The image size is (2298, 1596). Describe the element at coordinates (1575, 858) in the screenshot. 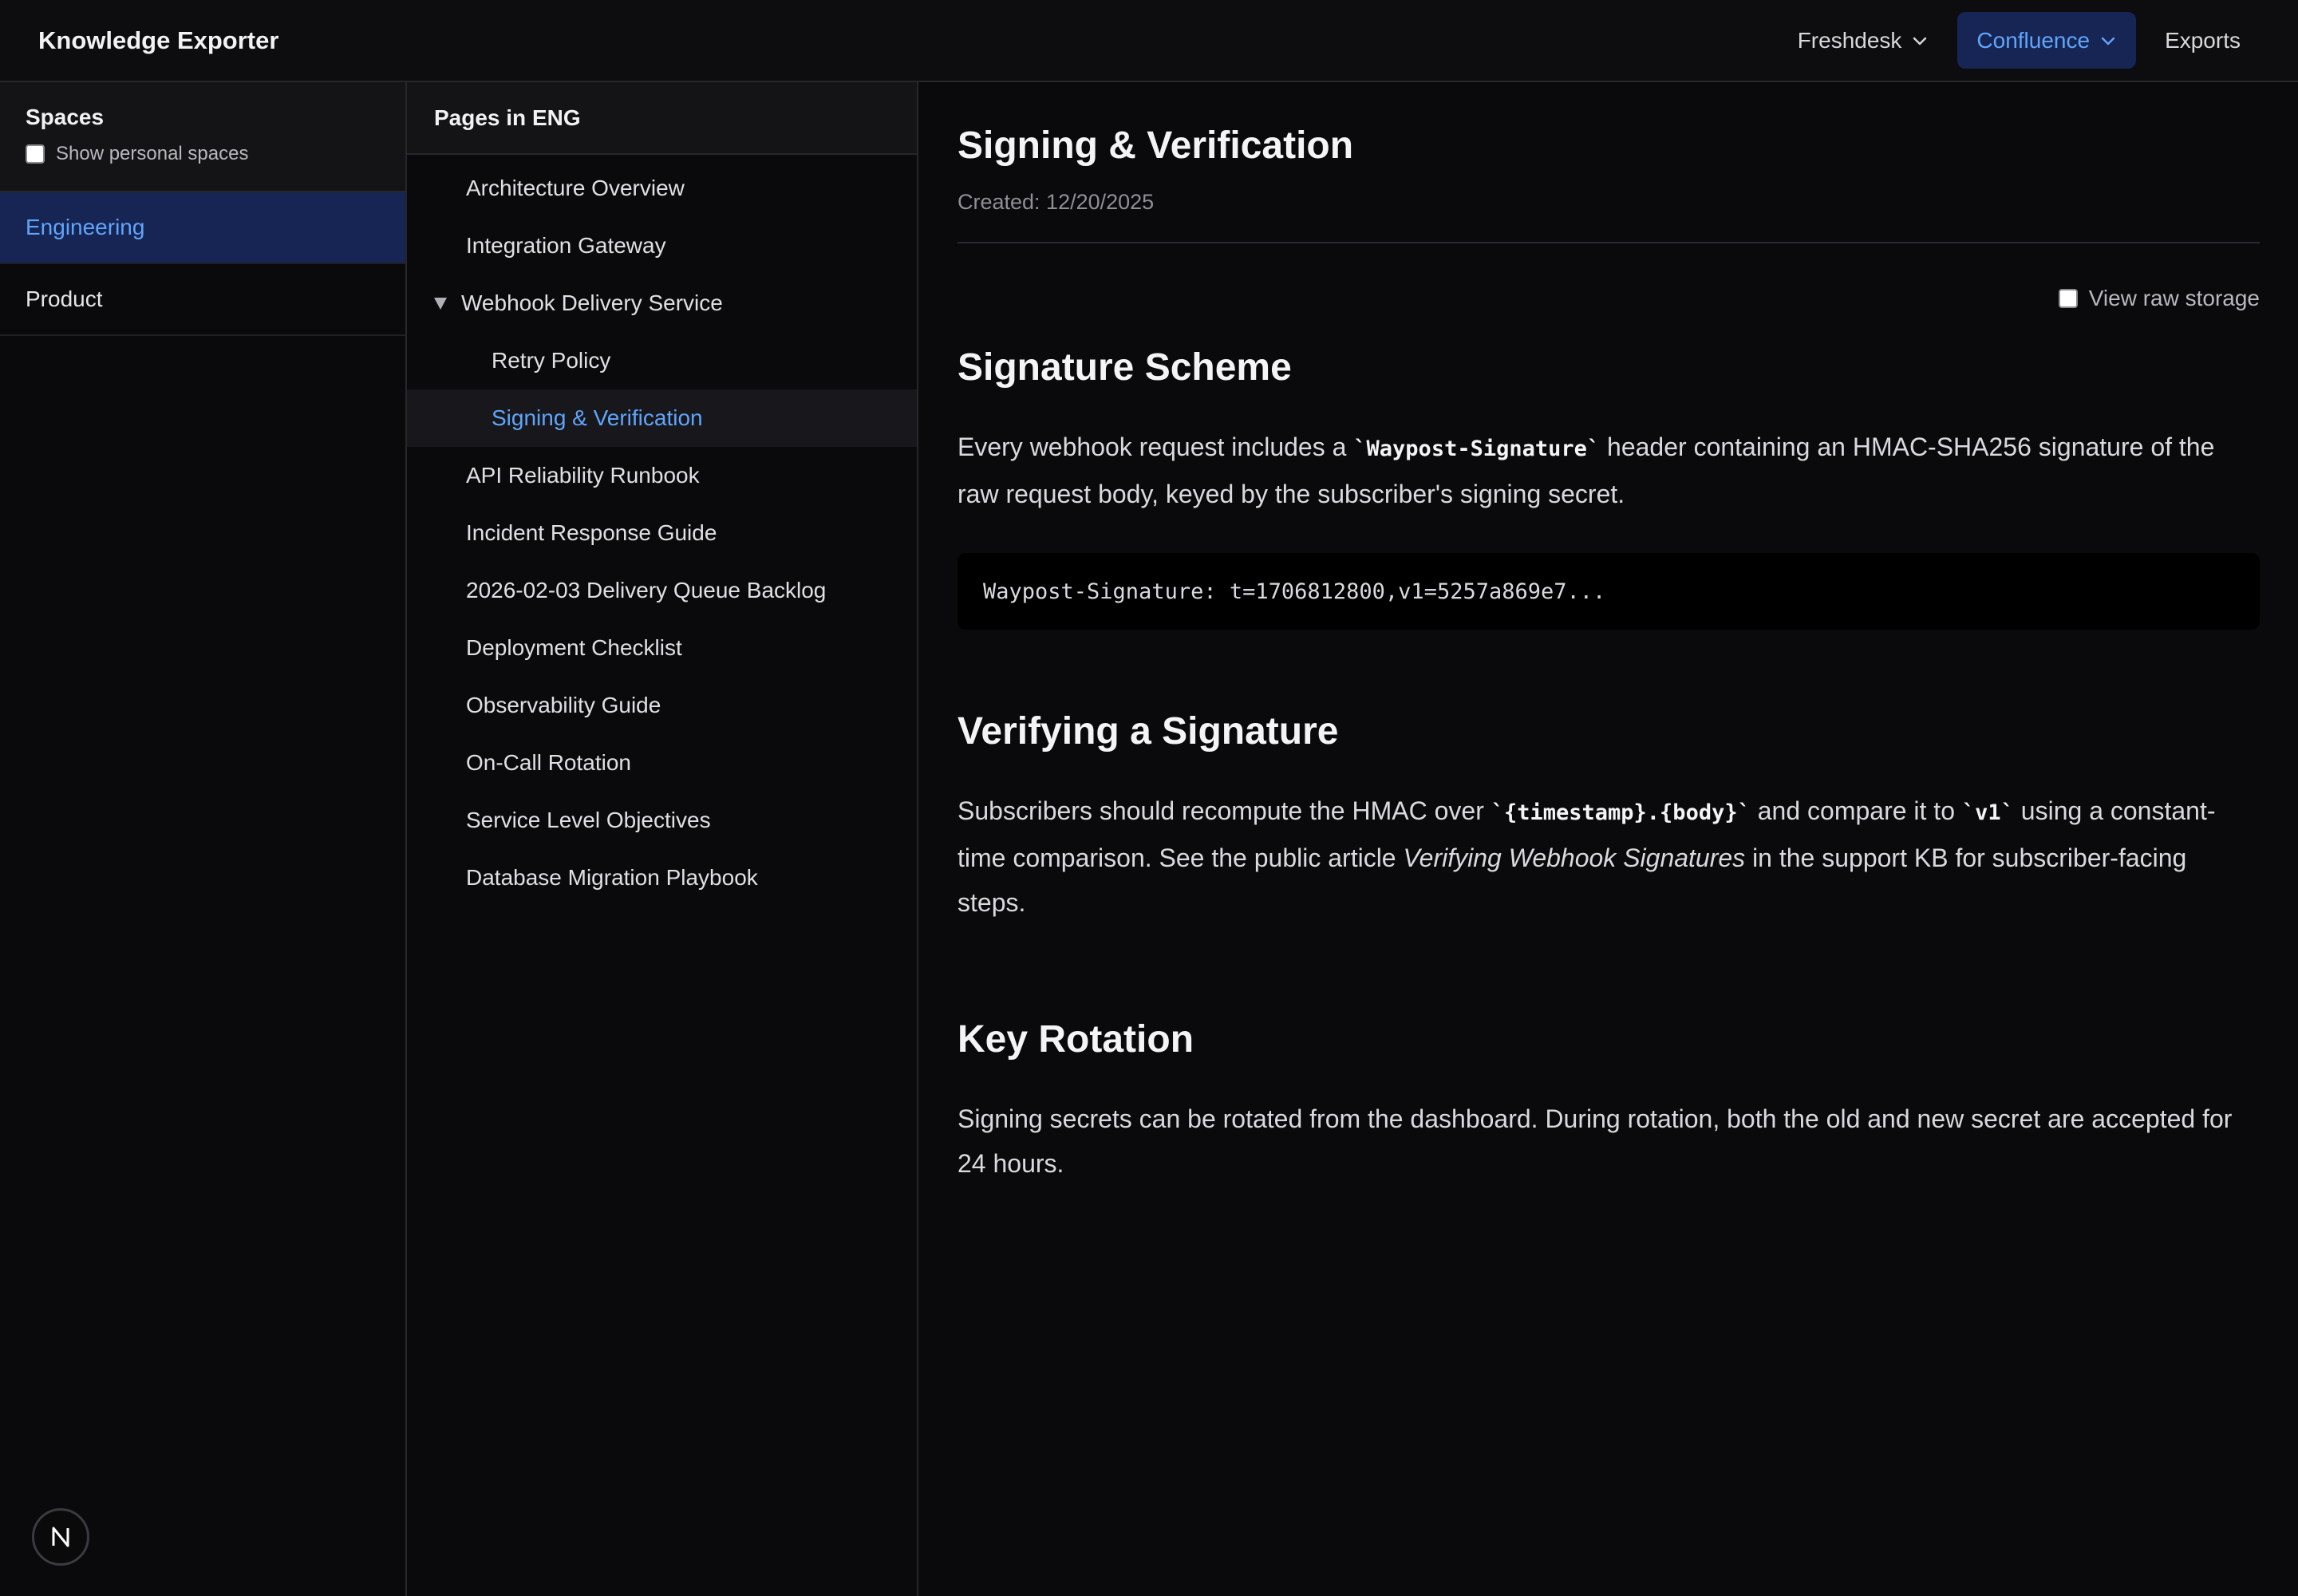

I see `article-reference: Verifying Webhook Signatures` at that location.